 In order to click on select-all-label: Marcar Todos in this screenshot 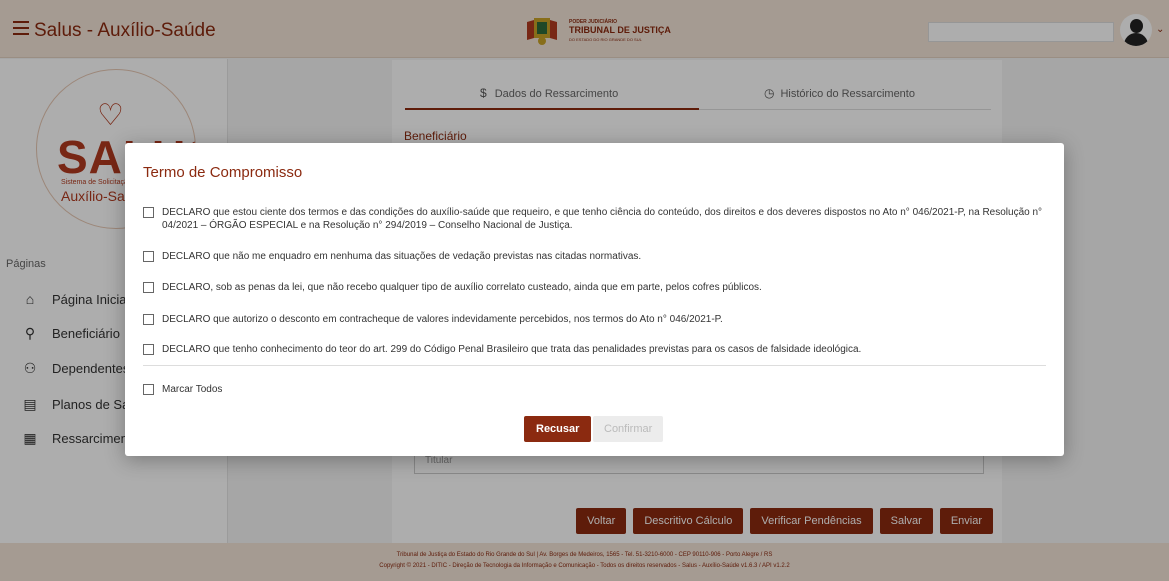, I will do `click(192, 389)`.